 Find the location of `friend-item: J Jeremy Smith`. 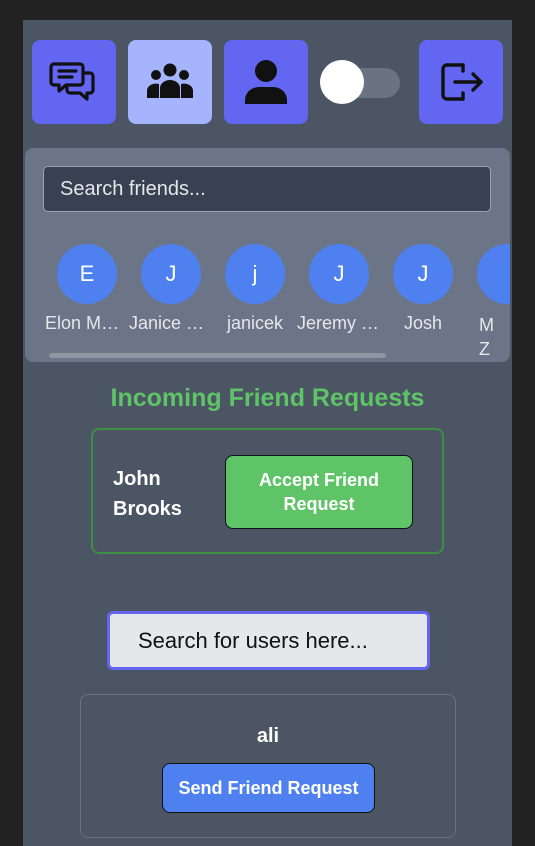

friend-item: J Jeremy Smith is located at coordinates (339, 289).